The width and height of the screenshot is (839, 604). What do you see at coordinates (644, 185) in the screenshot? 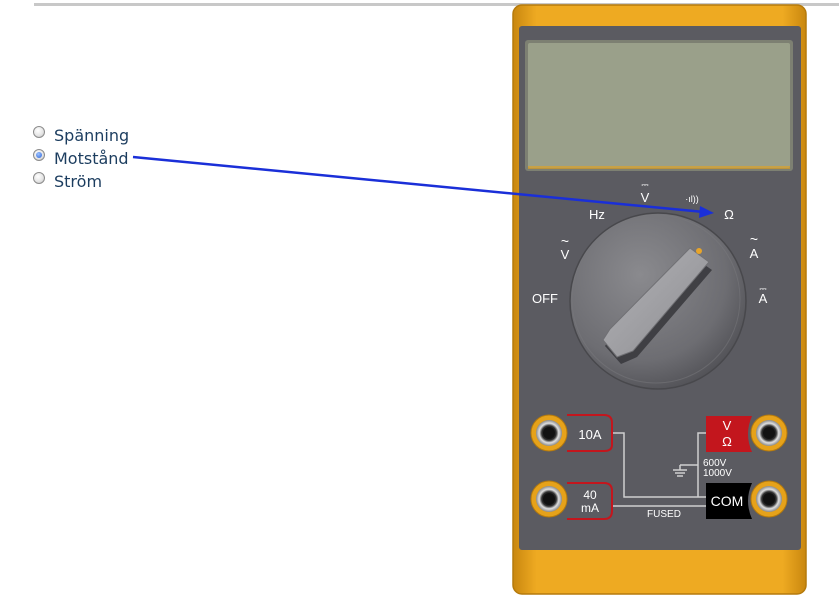
I see `dial-dc-volt-symbol: ⎓` at bounding box center [644, 185].